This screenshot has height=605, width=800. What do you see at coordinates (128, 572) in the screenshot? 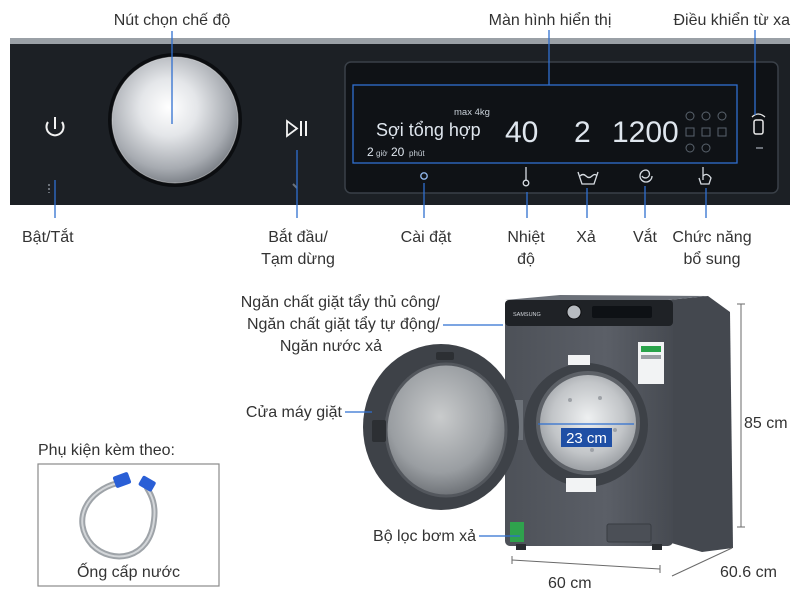
I see `accessory-item-label: Ống cấp nước` at bounding box center [128, 572].